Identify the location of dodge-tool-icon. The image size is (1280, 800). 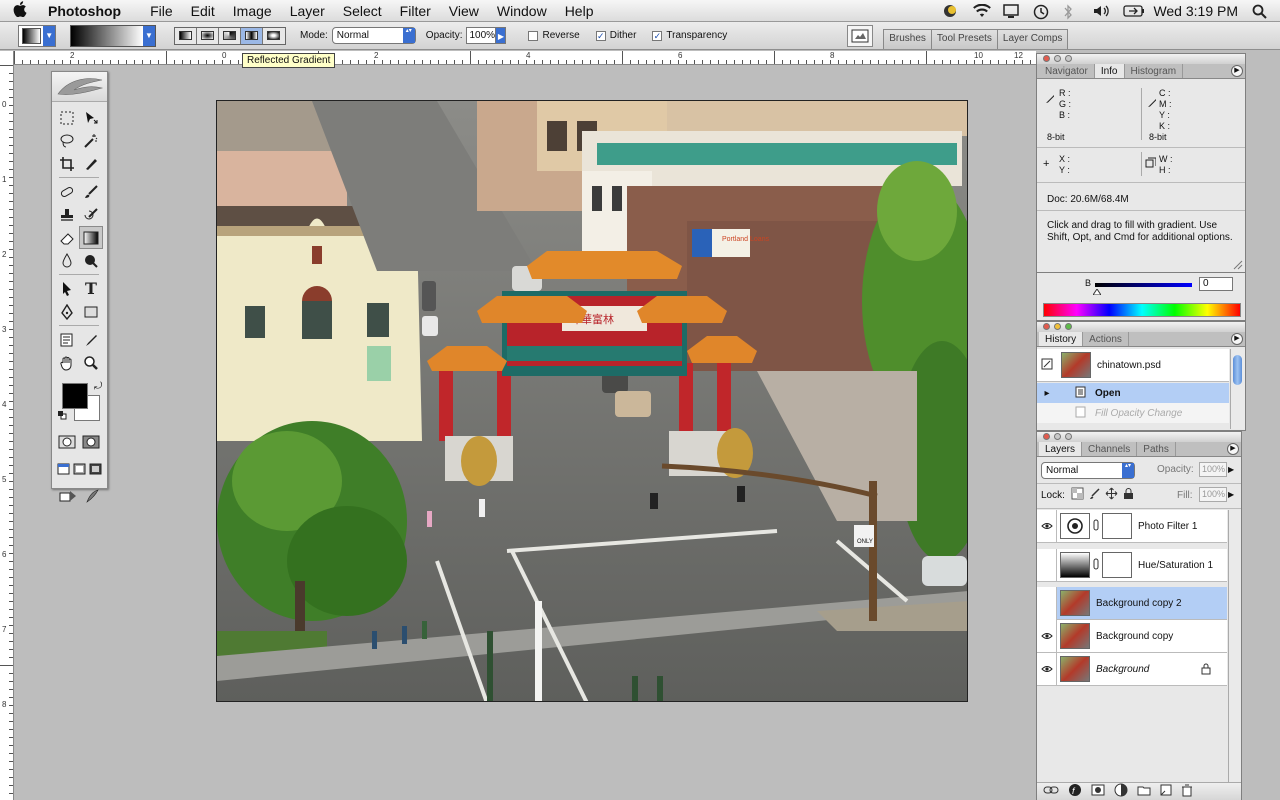
(91, 260).